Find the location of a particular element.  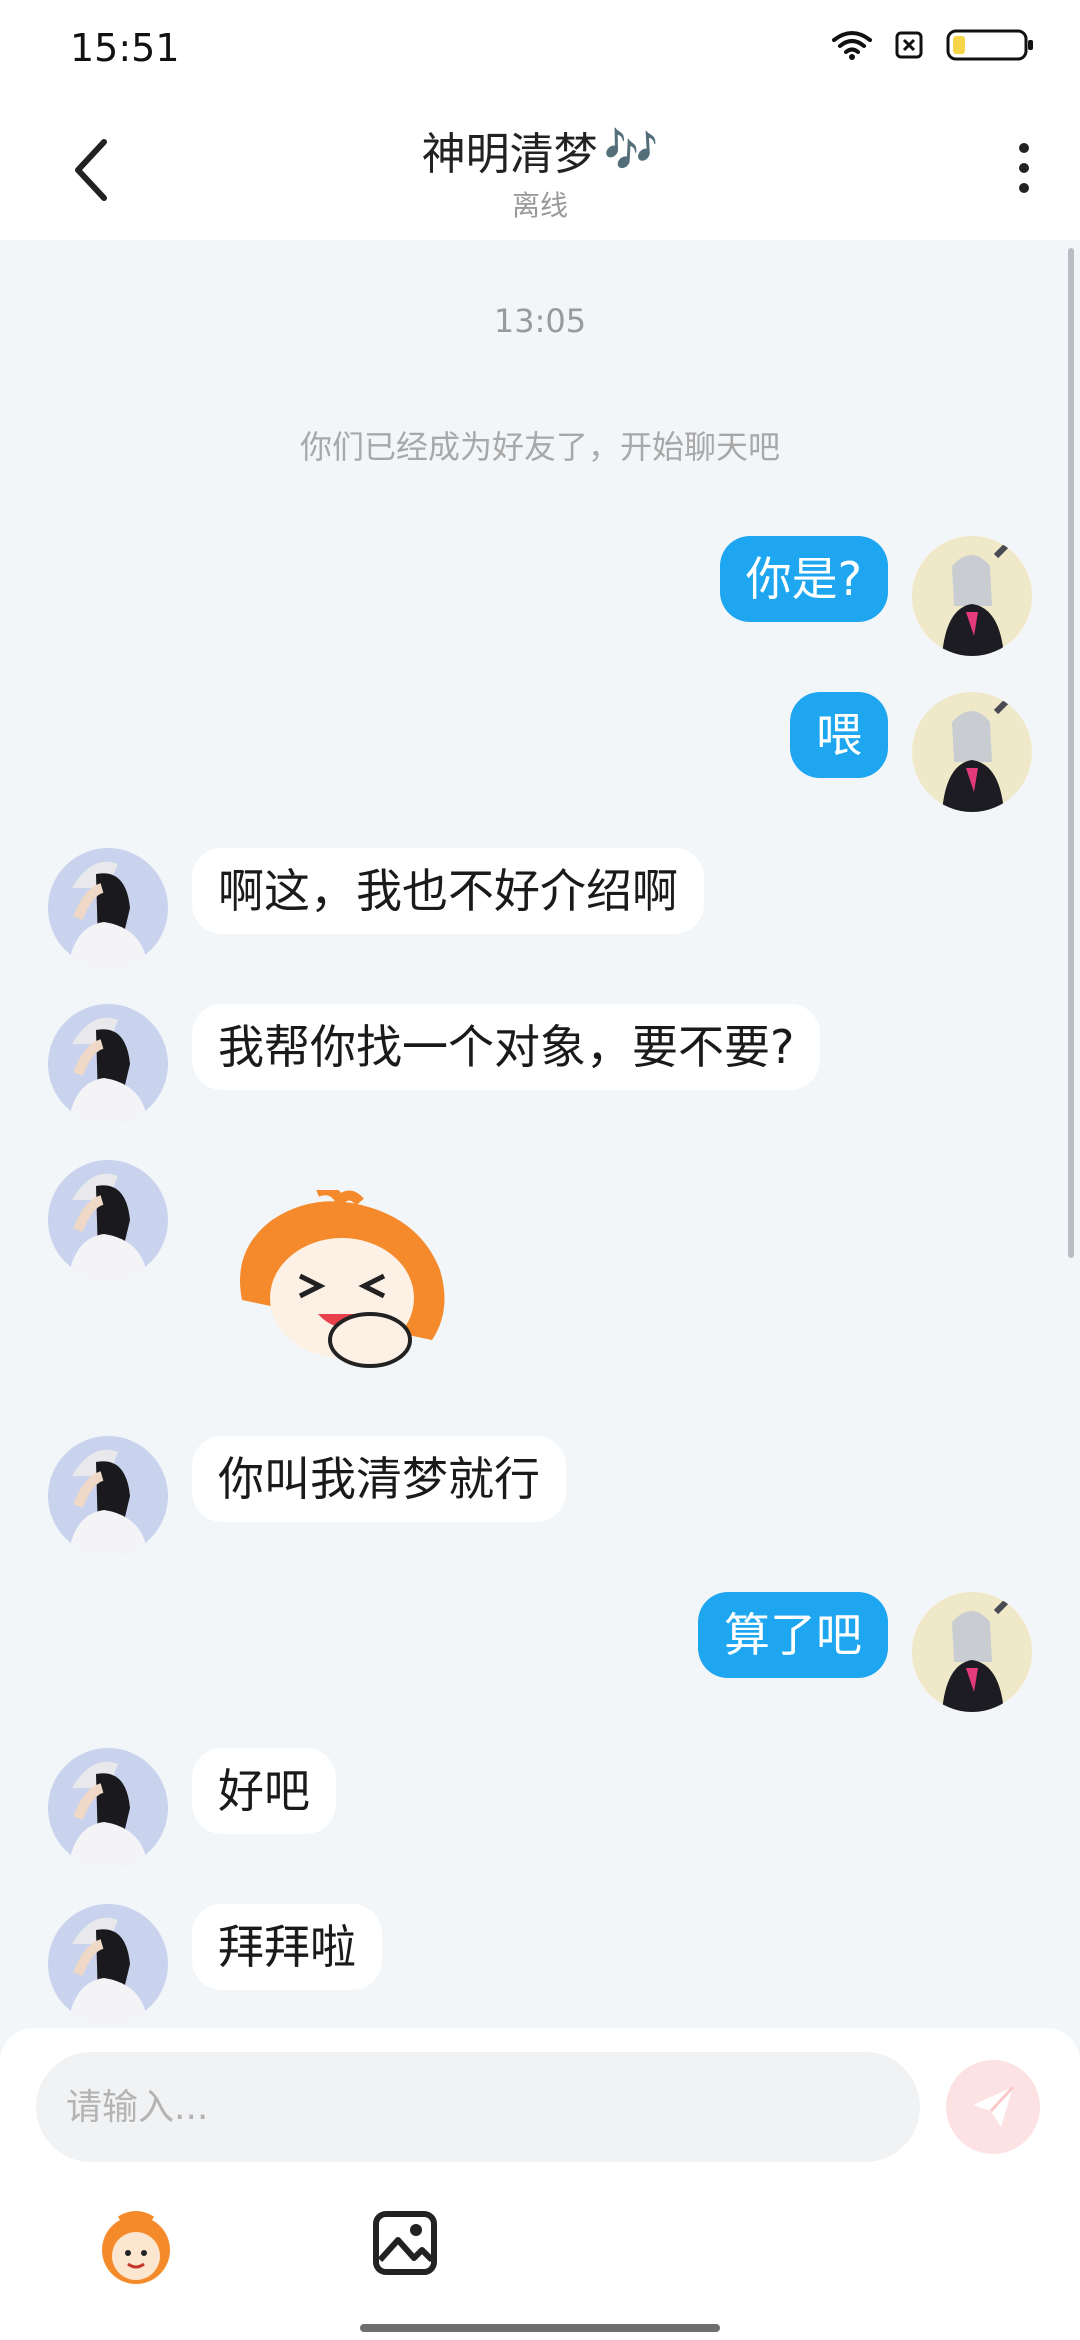

laughing-mascot-sticker is located at coordinates (347, 1282).